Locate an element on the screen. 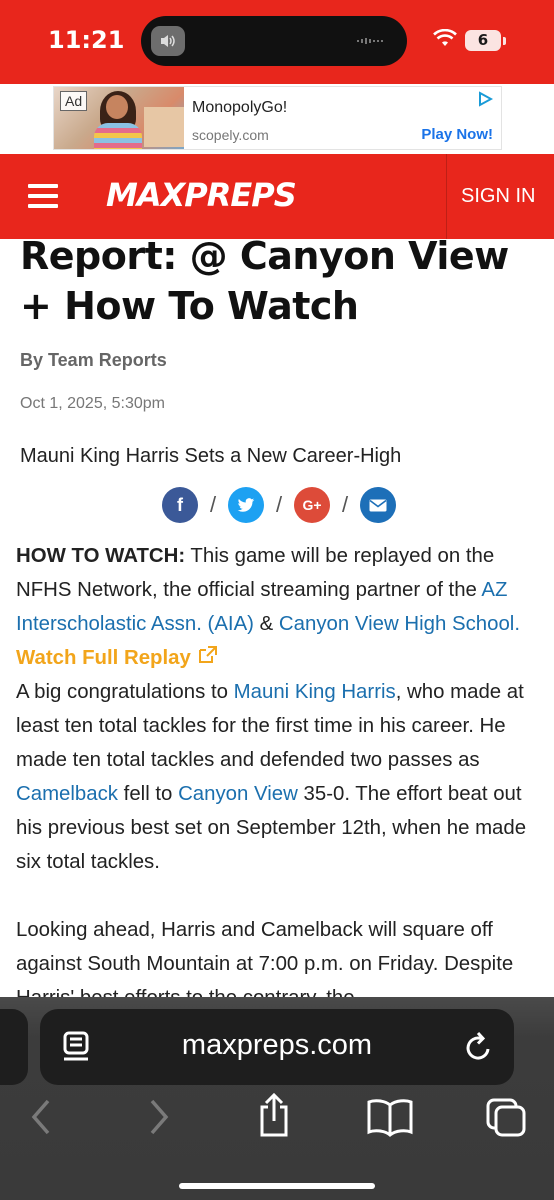  canyon-view-link: Canyon View is located at coordinates (238, 794).